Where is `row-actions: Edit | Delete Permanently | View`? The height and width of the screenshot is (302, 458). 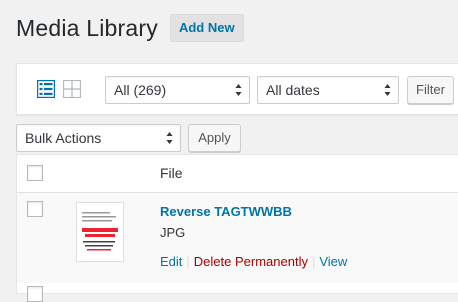
row-actions: Edit | Delete Permanently | View is located at coordinates (253, 261).